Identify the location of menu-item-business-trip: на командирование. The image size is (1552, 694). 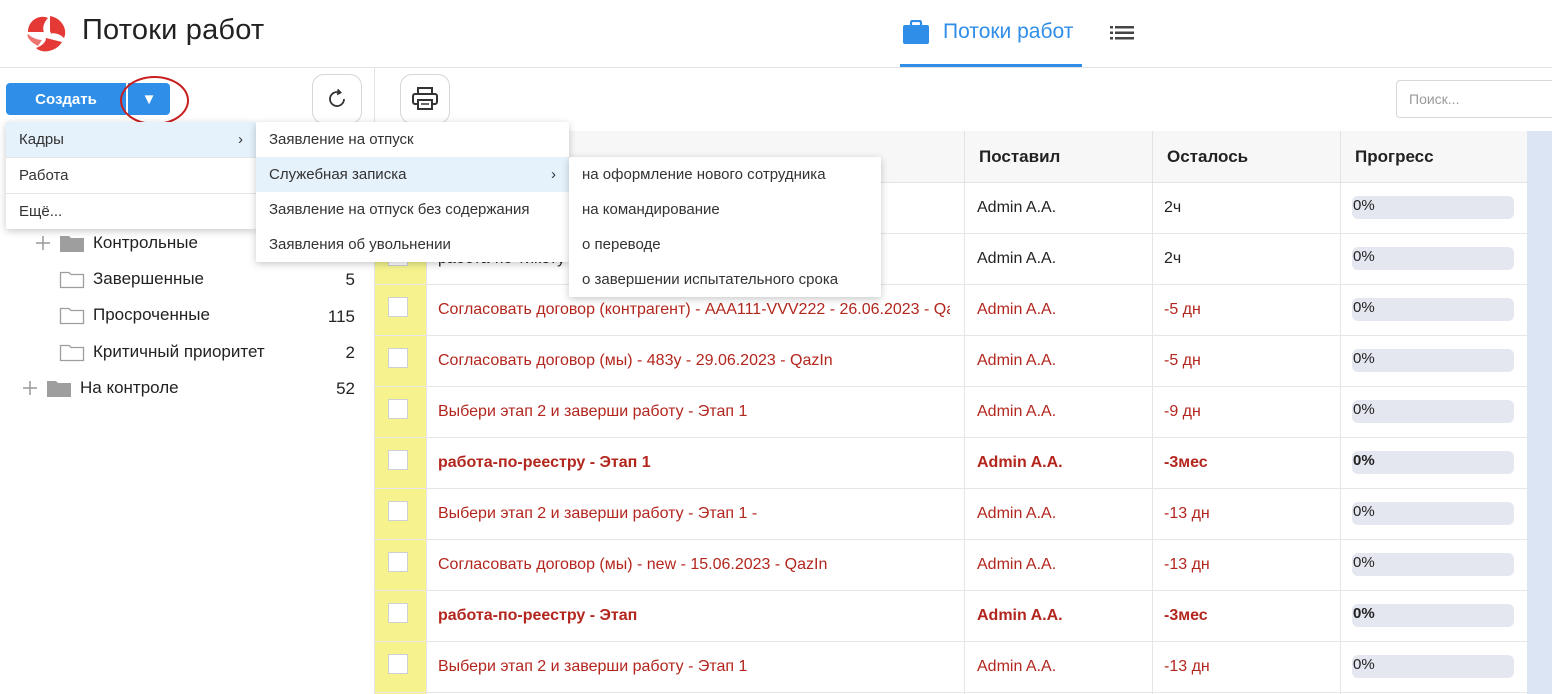
(725, 209).